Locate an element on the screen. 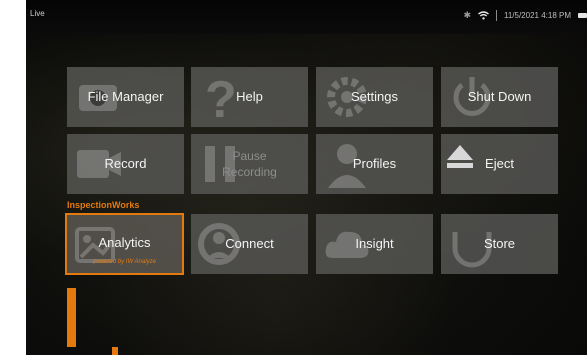 Image resolution: width=587 pixels, height=355 pixels. insight-button: Insight is located at coordinates (374, 244).